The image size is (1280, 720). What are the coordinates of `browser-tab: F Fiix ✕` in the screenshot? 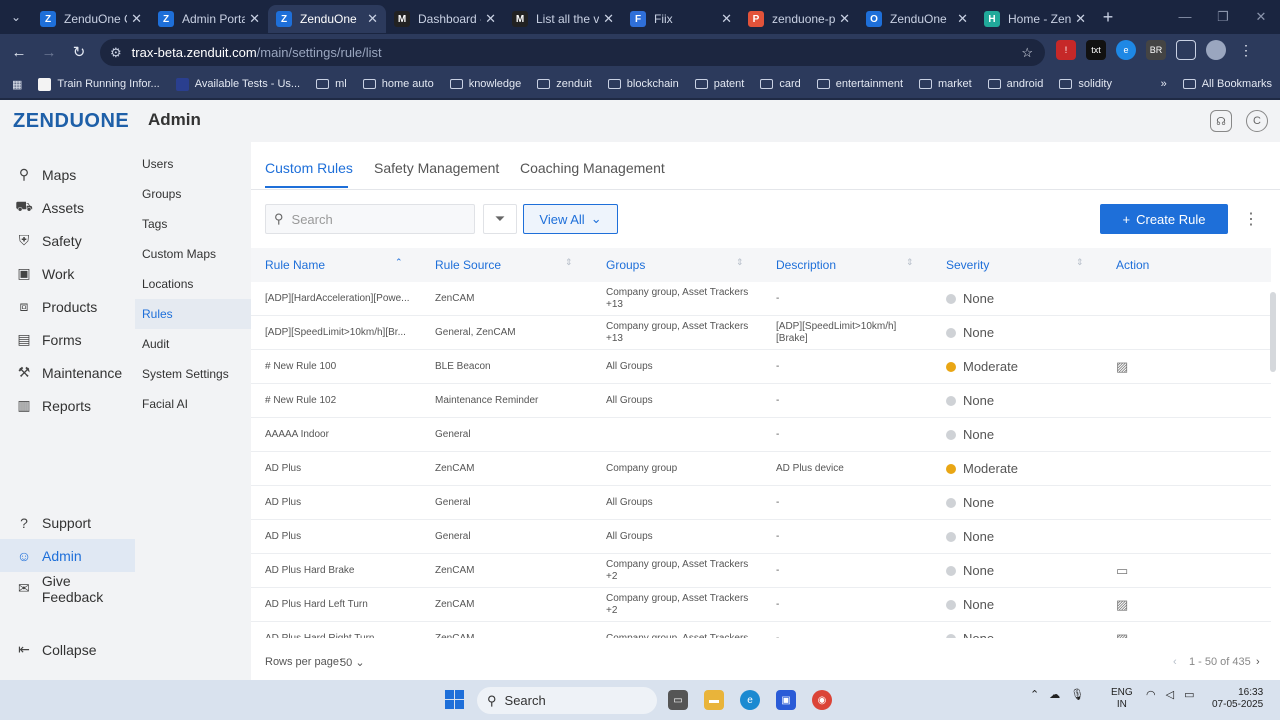 It's located at (681, 19).